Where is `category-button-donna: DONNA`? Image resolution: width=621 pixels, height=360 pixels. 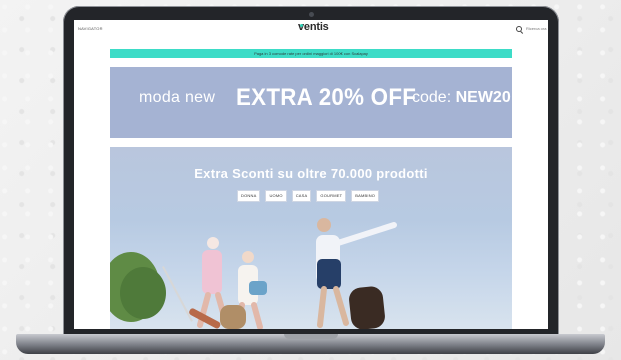
category-button-donna: DONNA is located at coordinates (249, 196).